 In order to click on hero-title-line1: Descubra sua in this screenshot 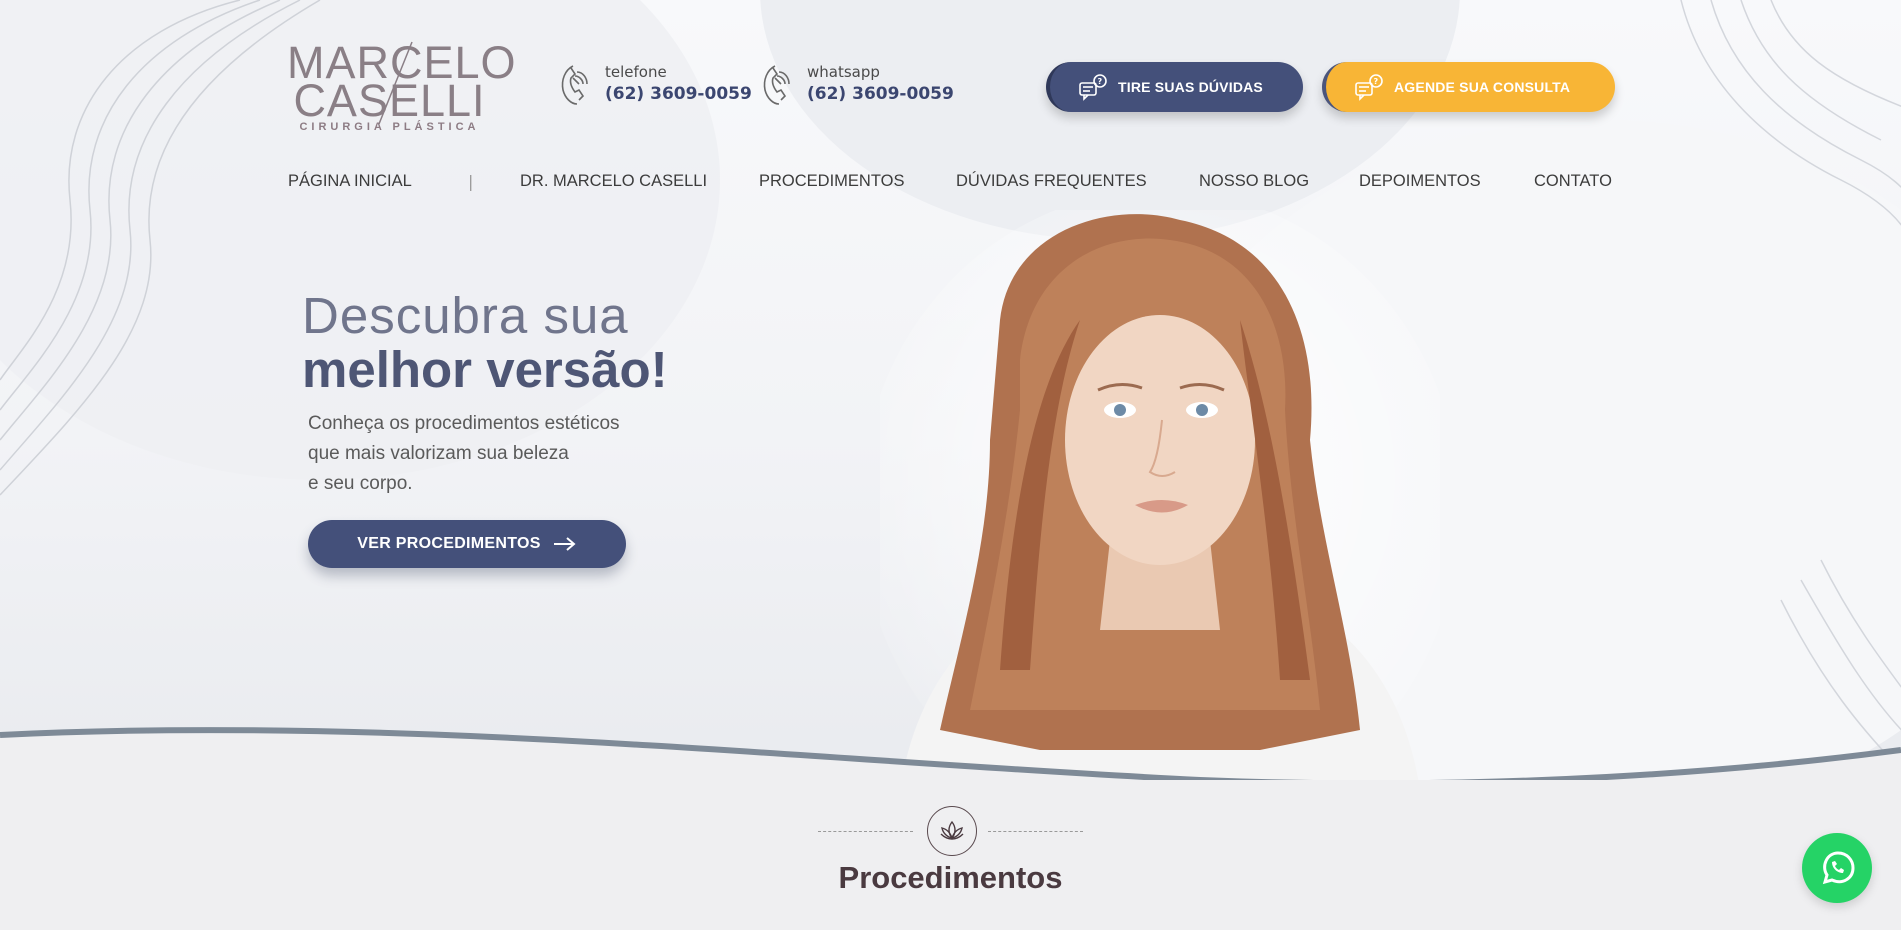, I will do `click(465, 315)`.